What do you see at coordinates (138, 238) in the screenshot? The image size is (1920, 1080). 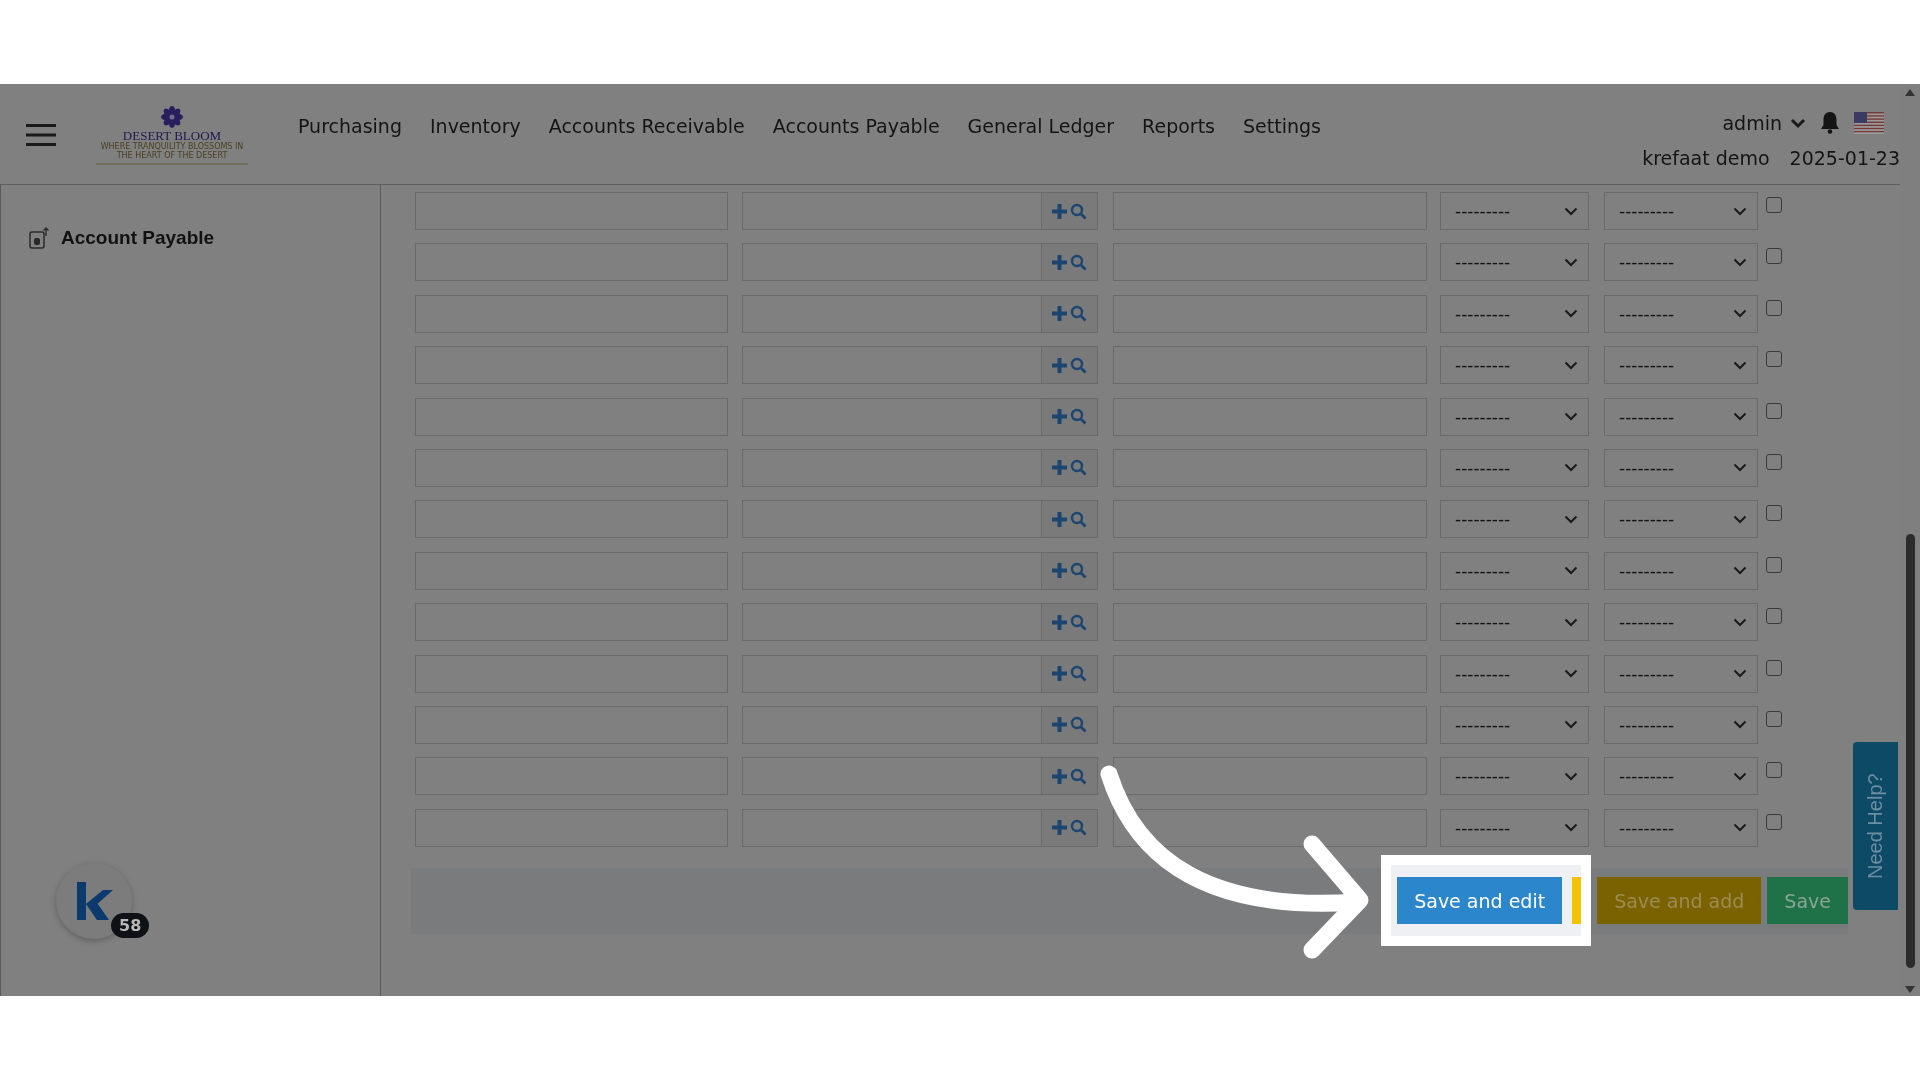 I see `sidebar-item: Account Payable` at bounding box center [138, 238].